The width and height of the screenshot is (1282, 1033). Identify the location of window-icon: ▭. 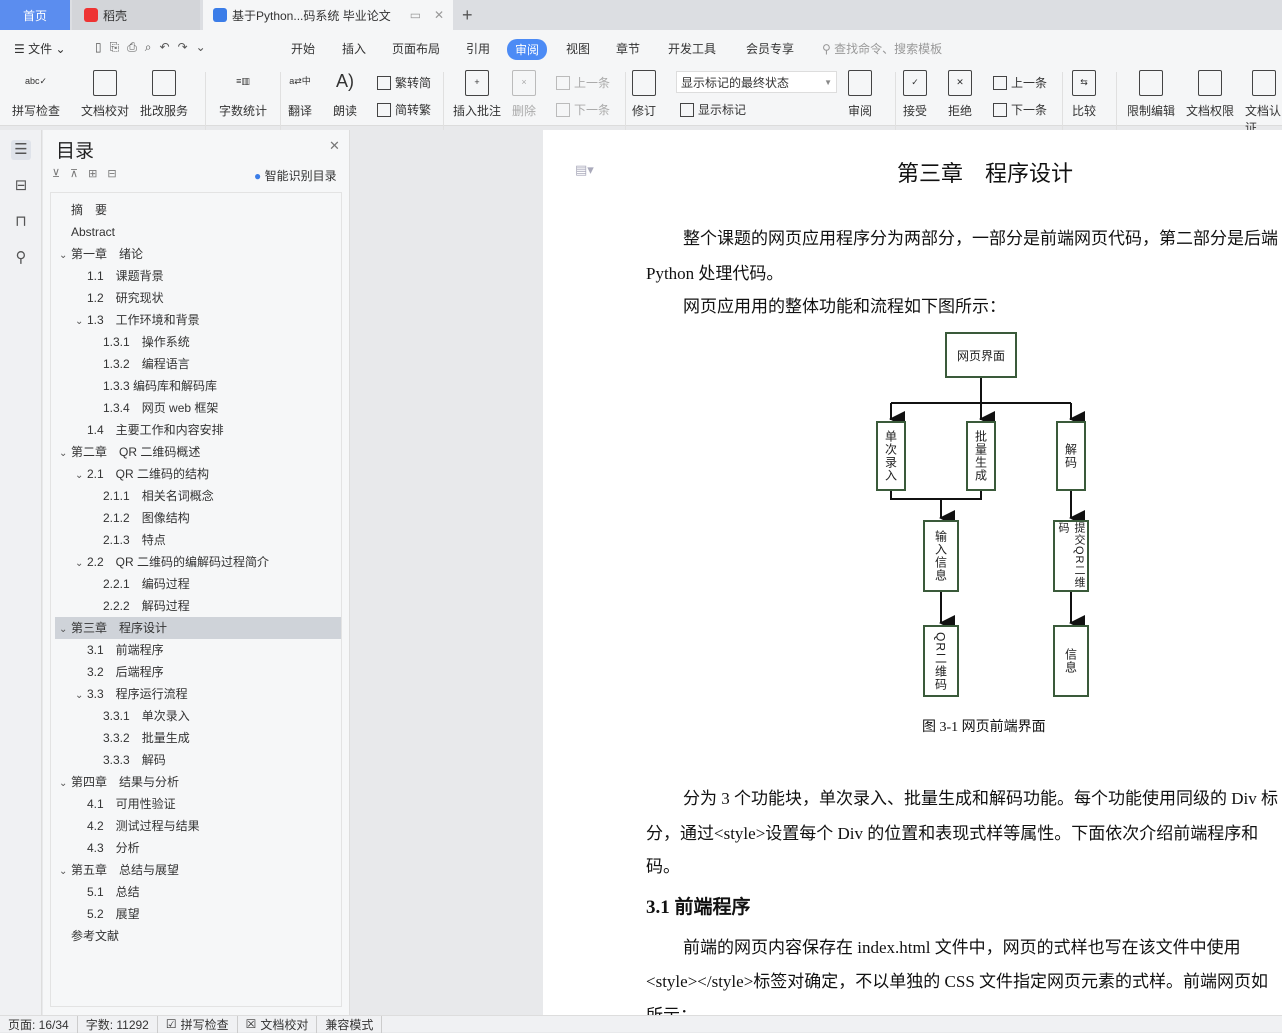
(415, 15).